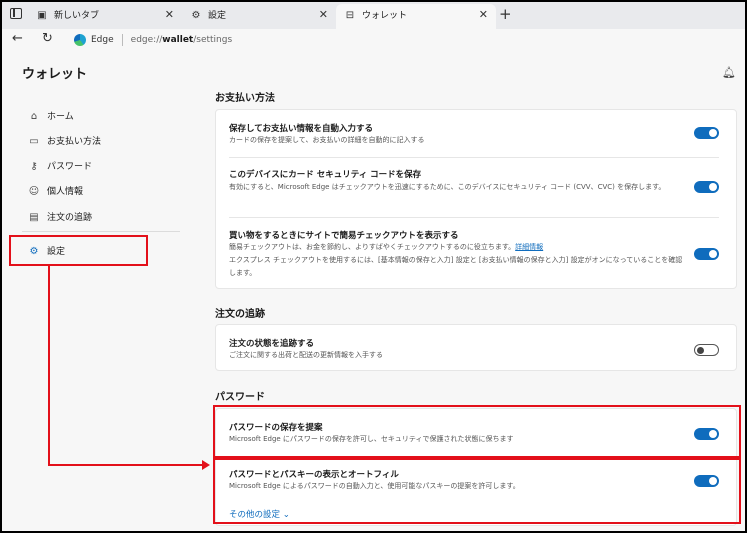 The image size is (747, 533). I want to click on wallet-icon: ⊟, so click(350, 15).